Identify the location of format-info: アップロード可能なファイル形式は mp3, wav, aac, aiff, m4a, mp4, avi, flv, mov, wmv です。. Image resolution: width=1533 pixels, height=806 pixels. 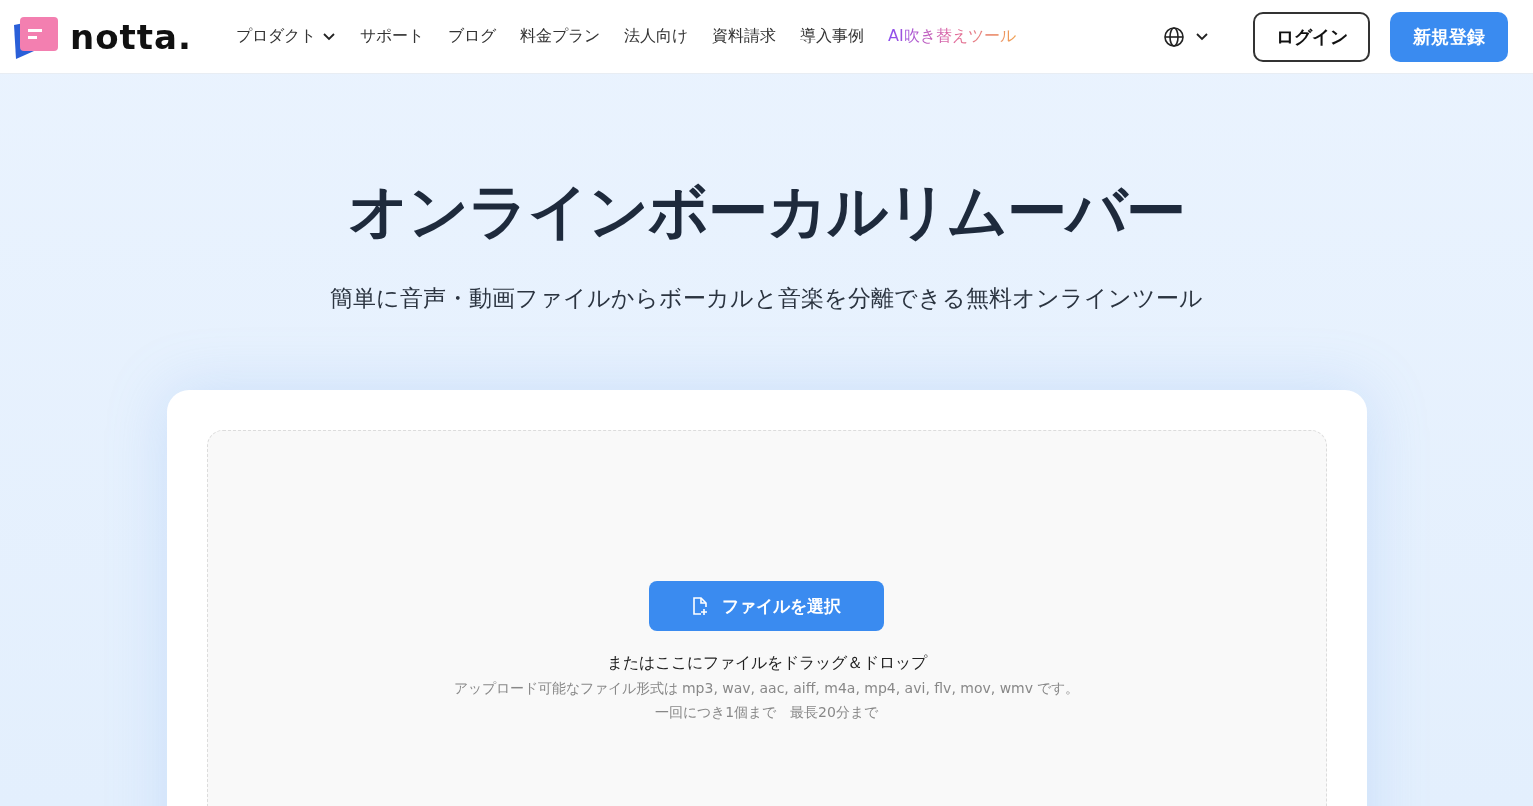
(766, 689).